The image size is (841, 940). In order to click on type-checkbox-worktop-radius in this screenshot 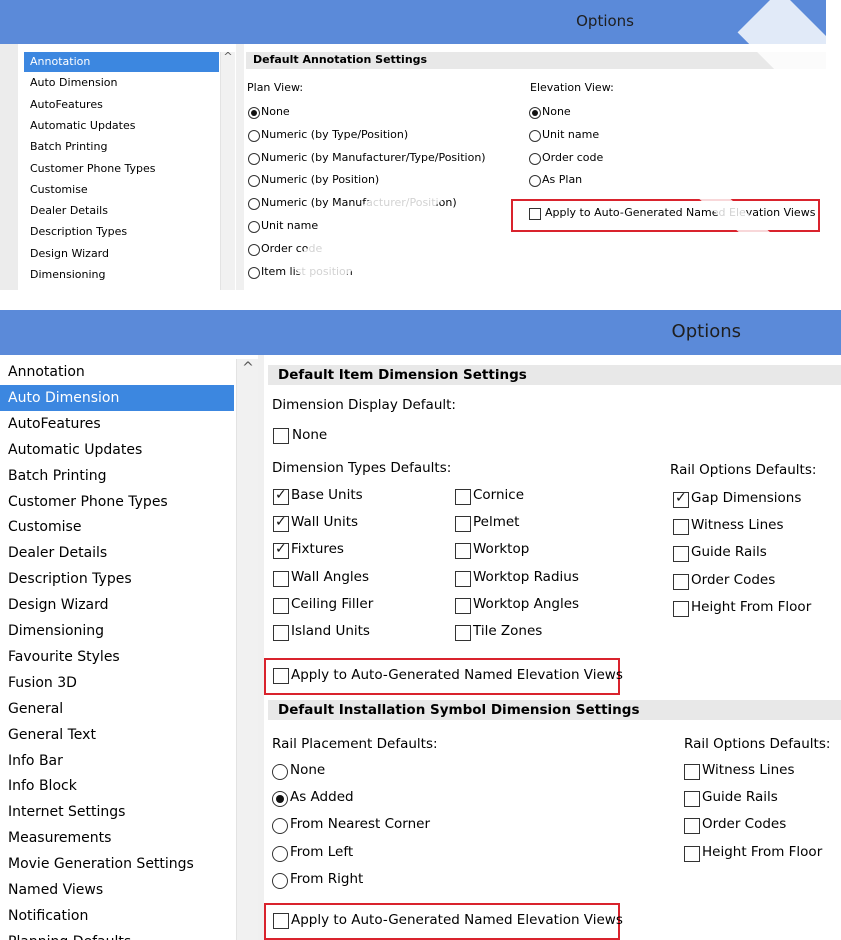, I will do `click(463, 578)`.